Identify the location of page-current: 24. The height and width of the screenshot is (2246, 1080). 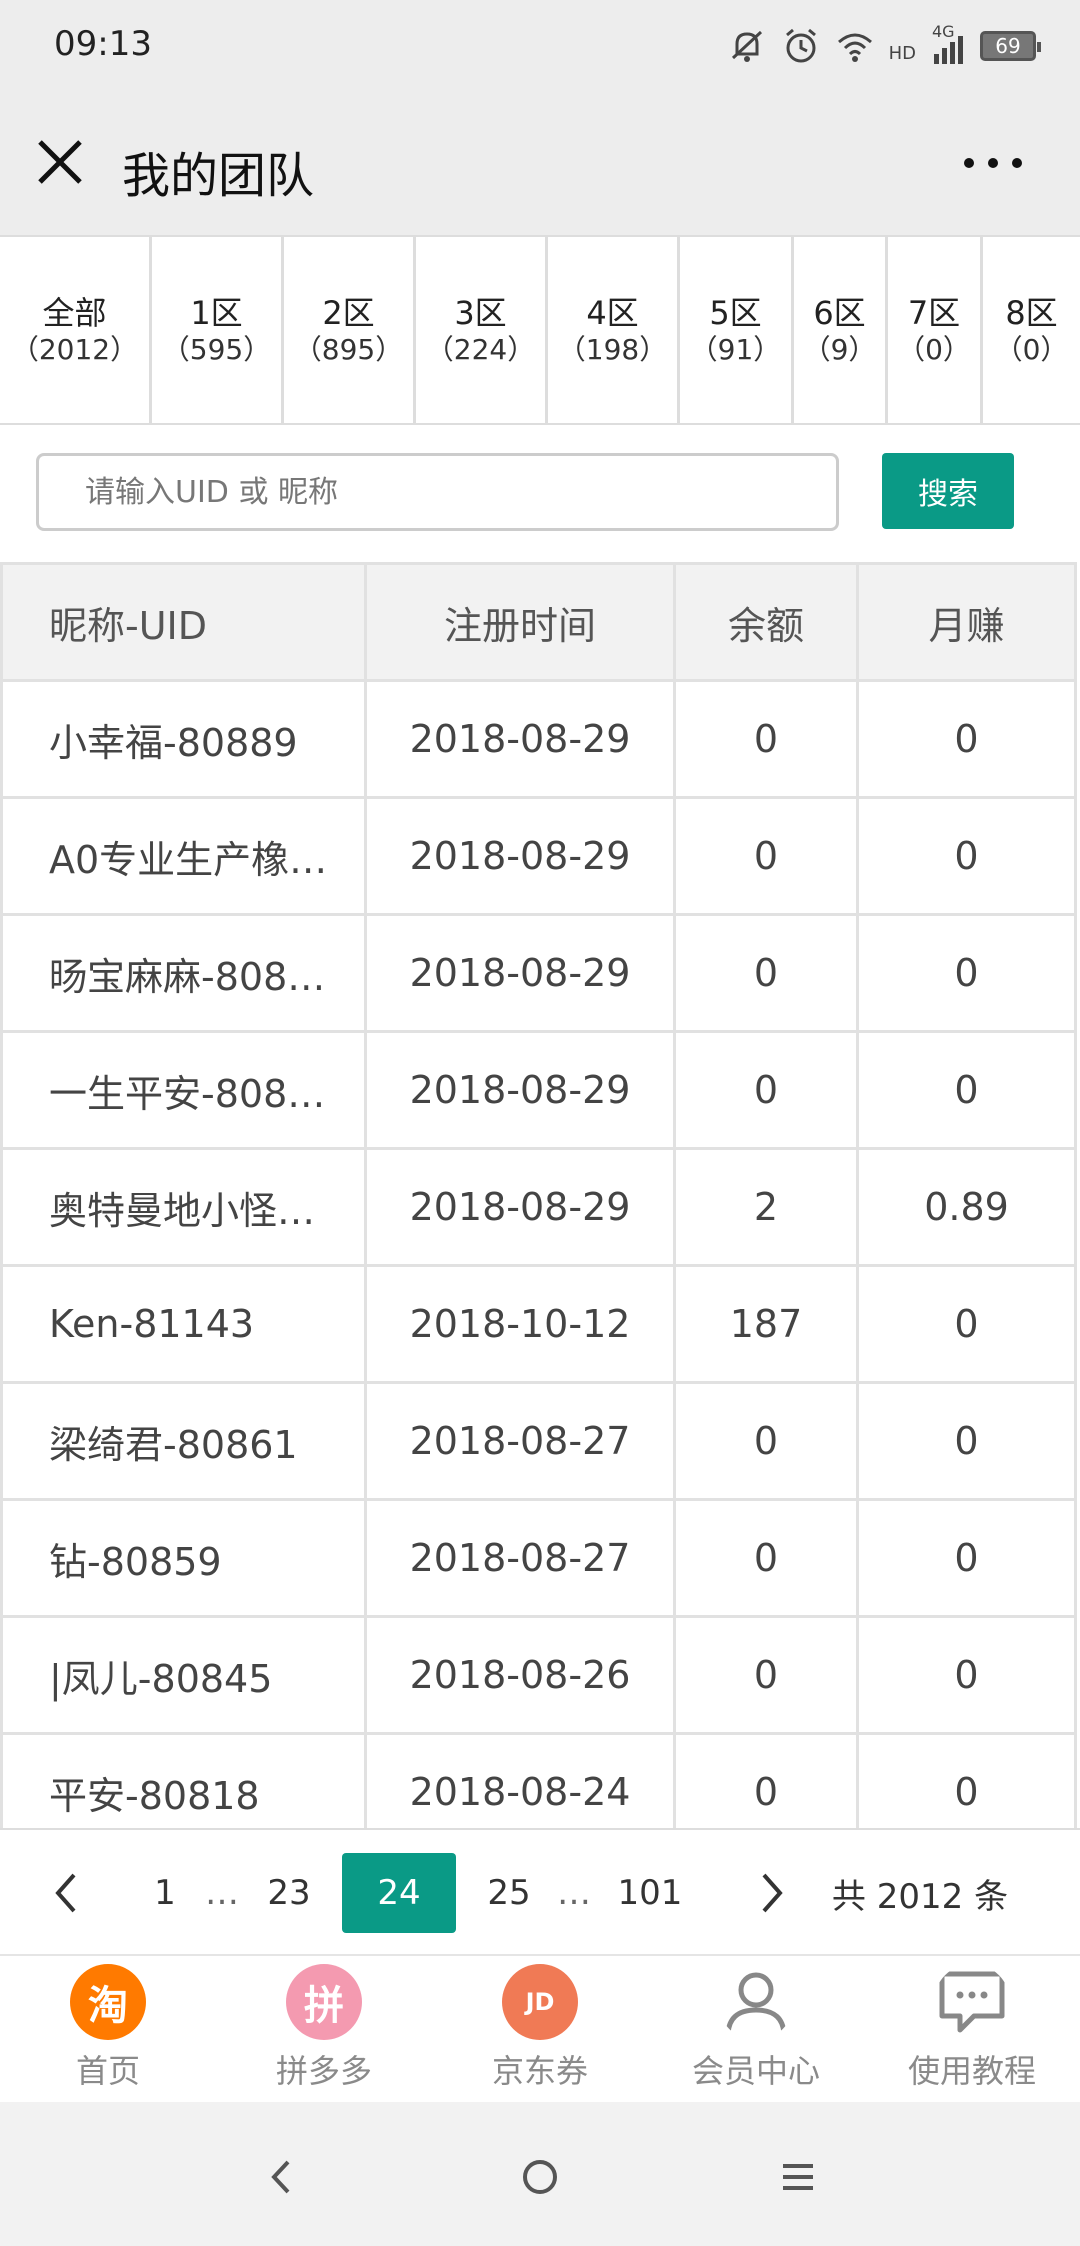
(399, 1893).